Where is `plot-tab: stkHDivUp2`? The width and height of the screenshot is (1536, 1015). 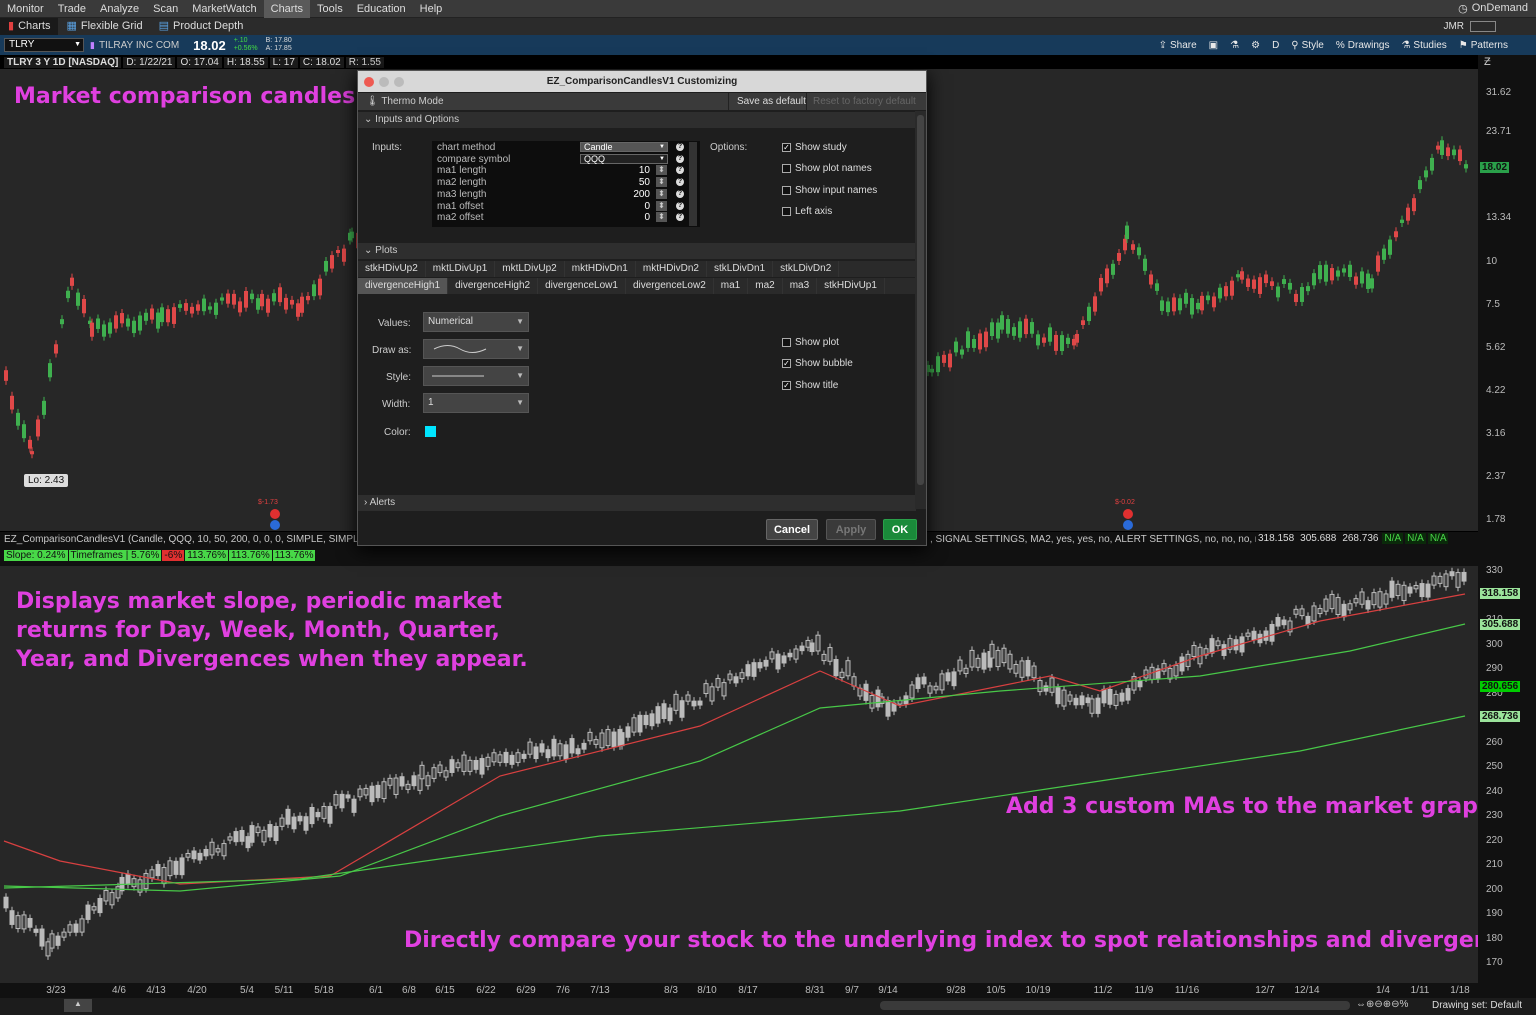 plot-tab: stkHDivUp2 is located at coordinates (392, 269).